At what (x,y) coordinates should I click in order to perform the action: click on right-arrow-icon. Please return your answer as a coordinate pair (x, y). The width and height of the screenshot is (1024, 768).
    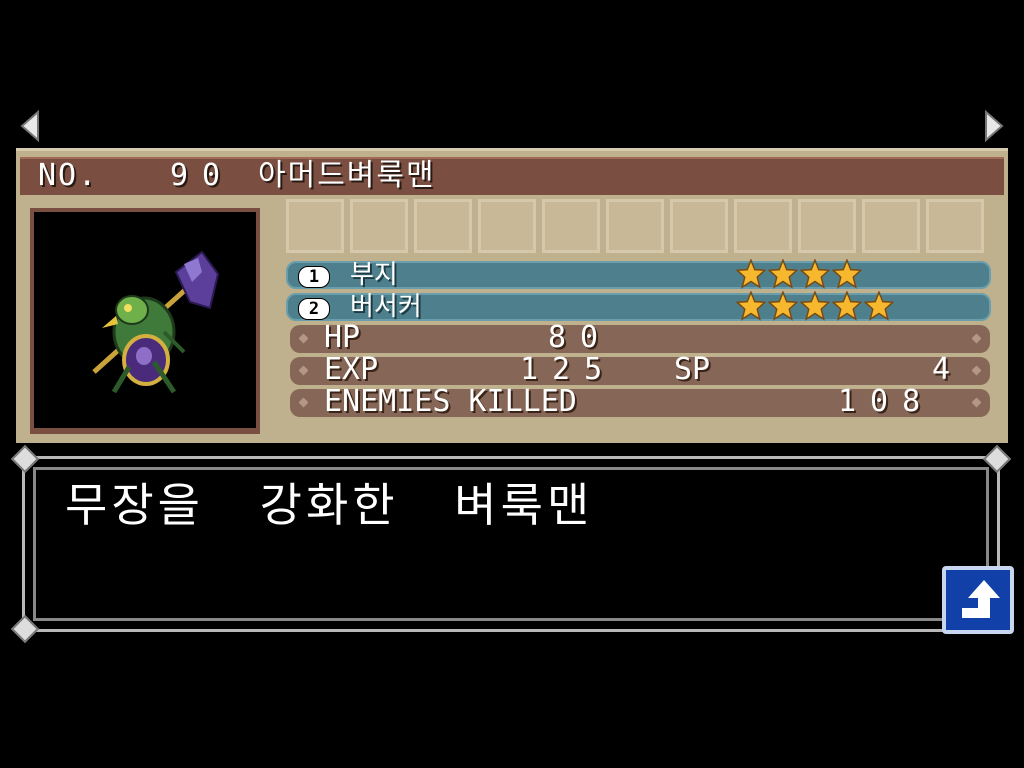
    Looking at the image, I should click on (994, 126).